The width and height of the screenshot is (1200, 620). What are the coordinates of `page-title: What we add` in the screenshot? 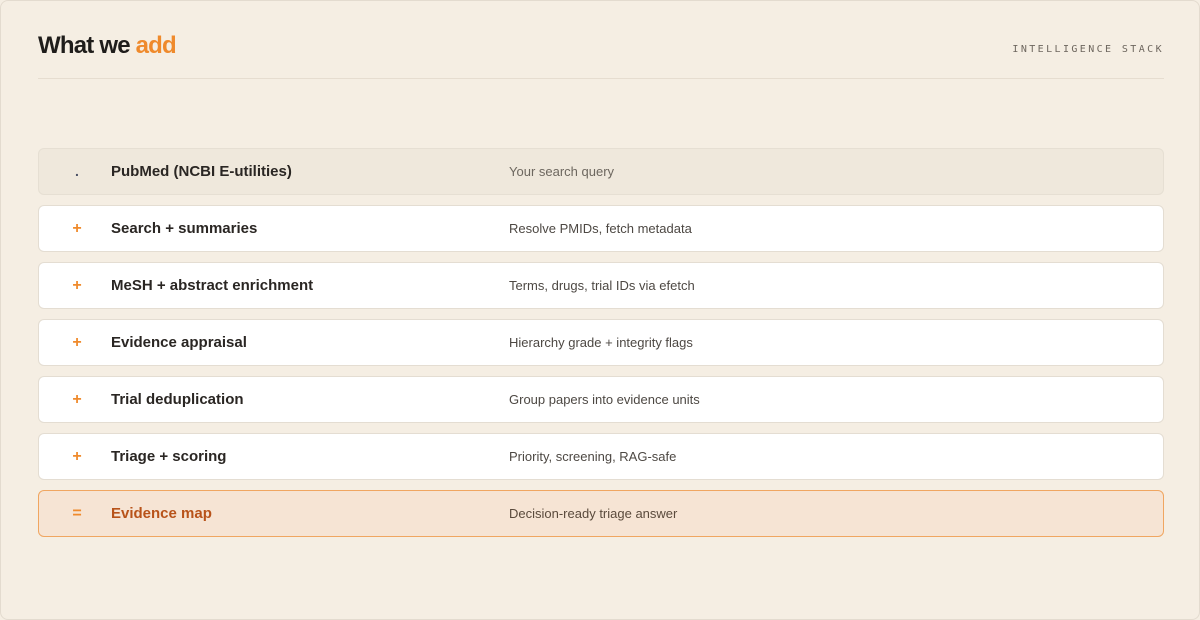 It's located at (107, 46).